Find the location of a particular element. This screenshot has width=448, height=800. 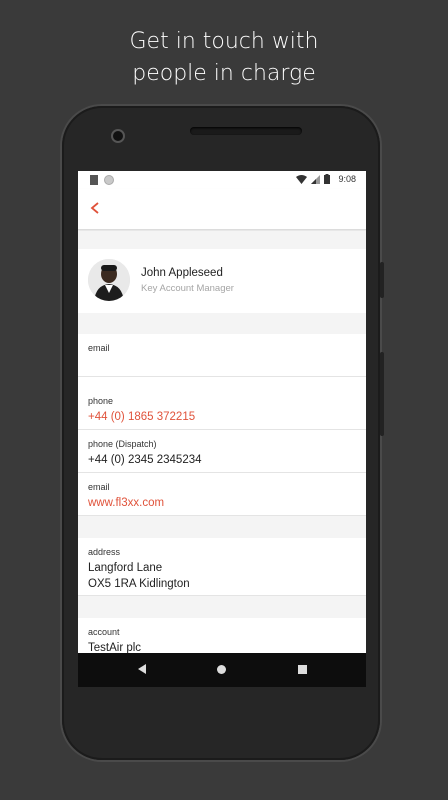

field-value: +44 (0) 2345 2345234 is located at coordinates (145, 460).